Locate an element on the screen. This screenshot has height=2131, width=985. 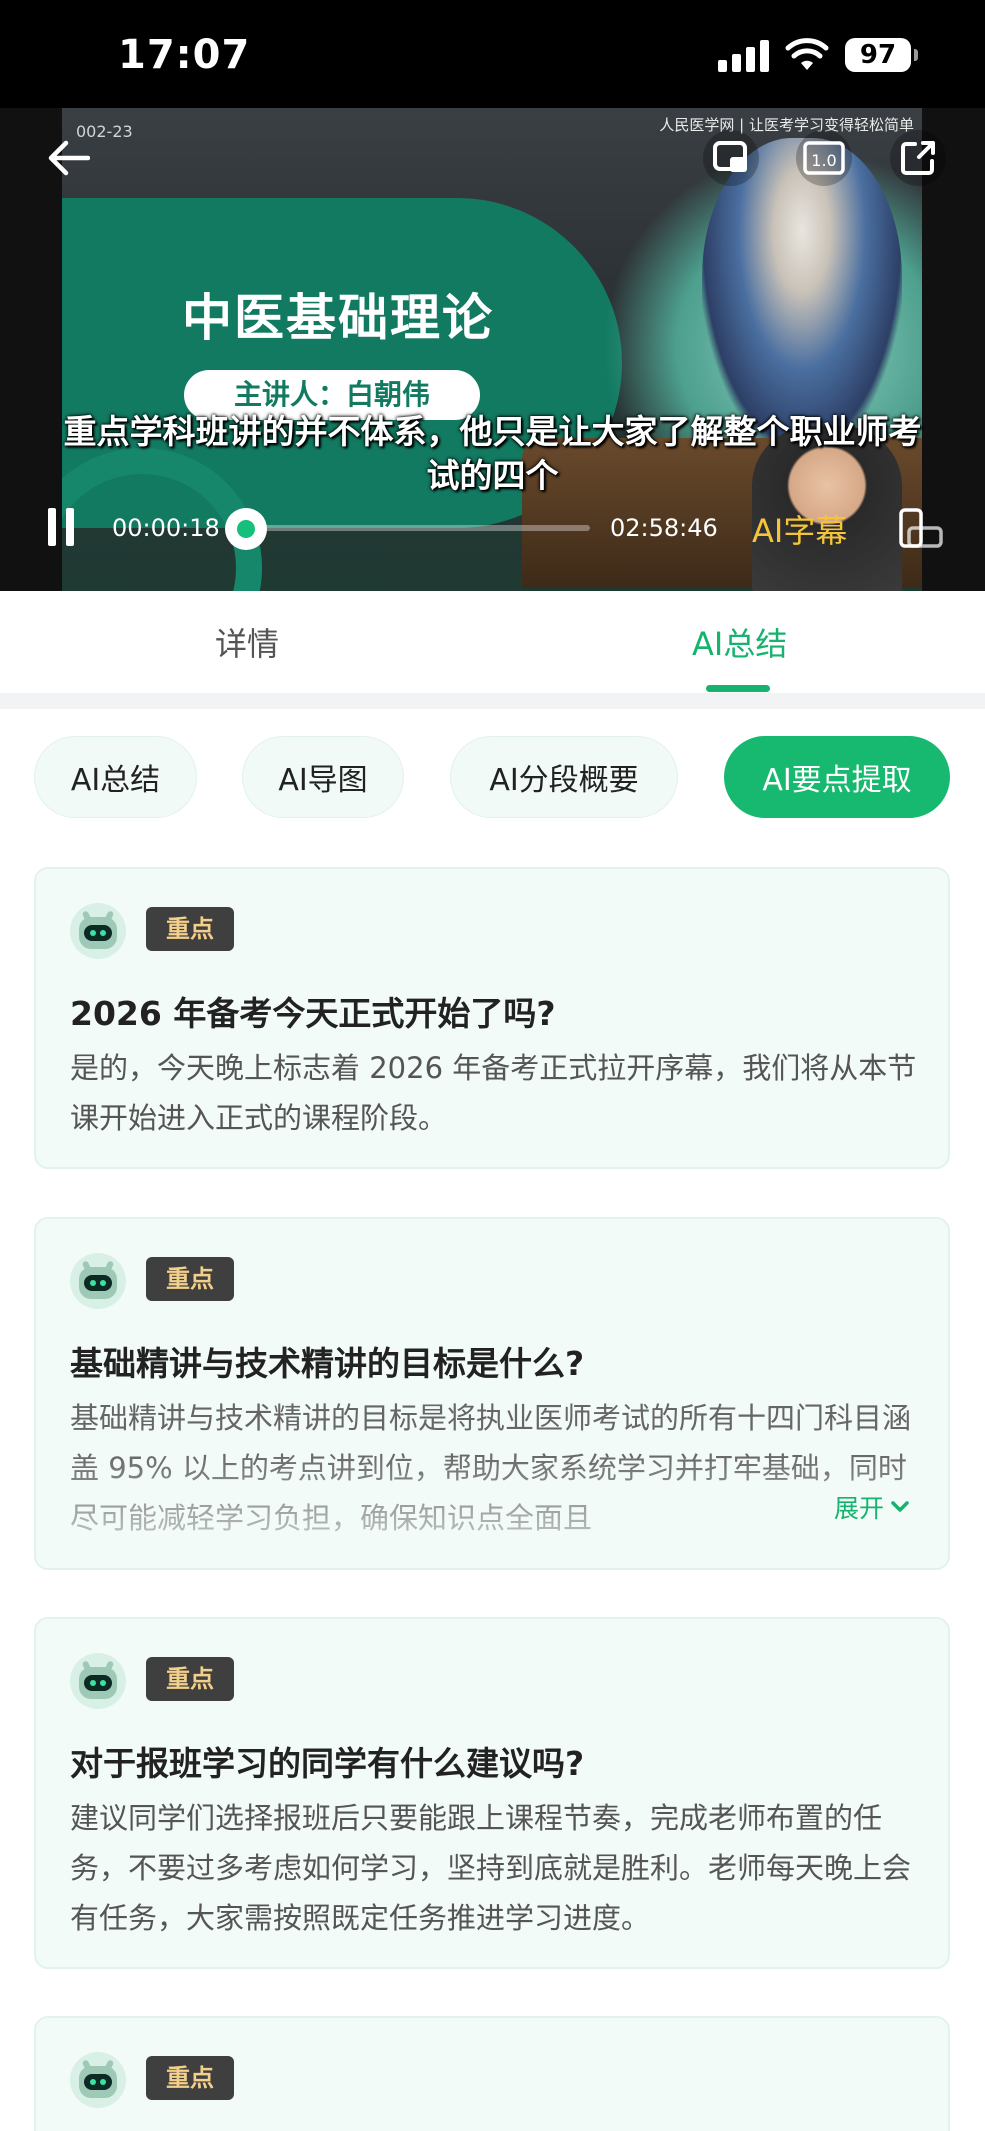
share-icon is located at coordinates (918, 158).